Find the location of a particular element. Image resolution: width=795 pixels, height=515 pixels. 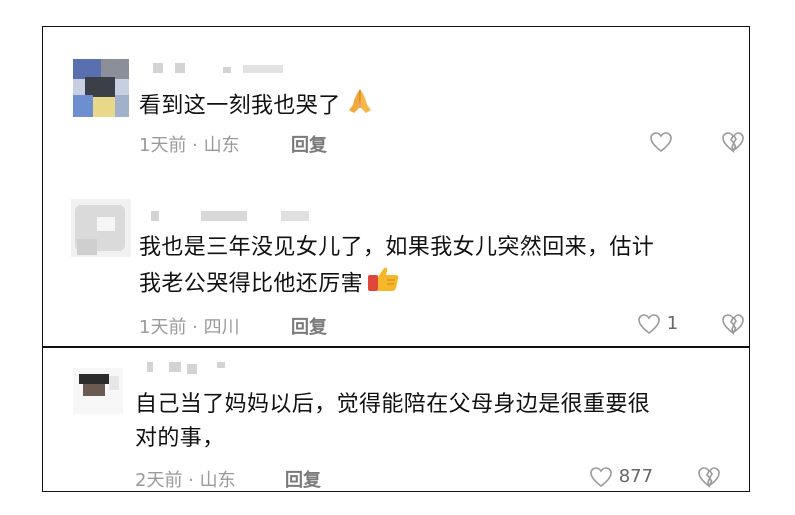

comment-text: 自己当了妈妈以后，觉得能陪在父母身边是很重要很 对的事， is located at coordinates (393, 421).